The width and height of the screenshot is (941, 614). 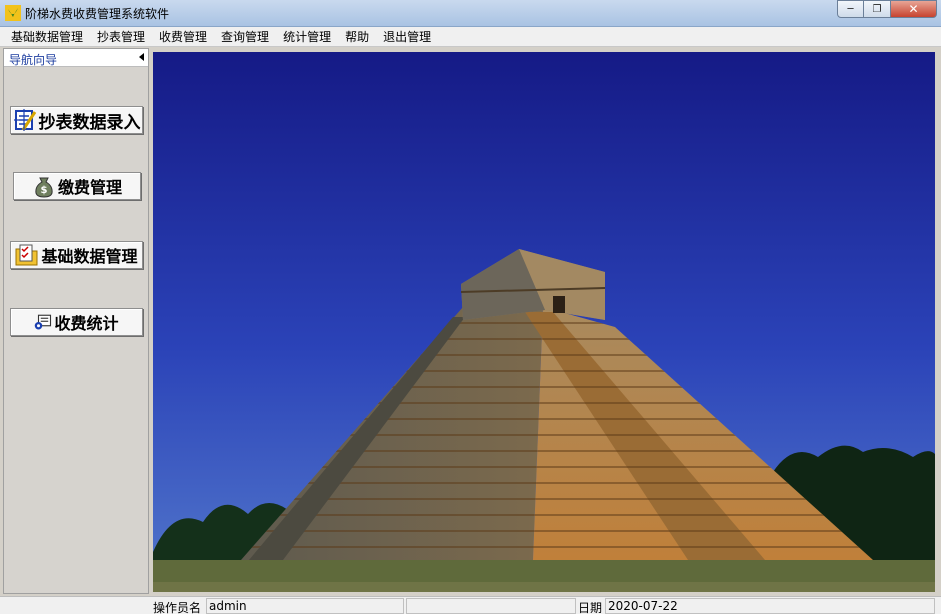 What do you see at coordinates (89, 187) in the screenshot?
I see `payment-management-label: 缴费管理` at bounding box center [89, 187].